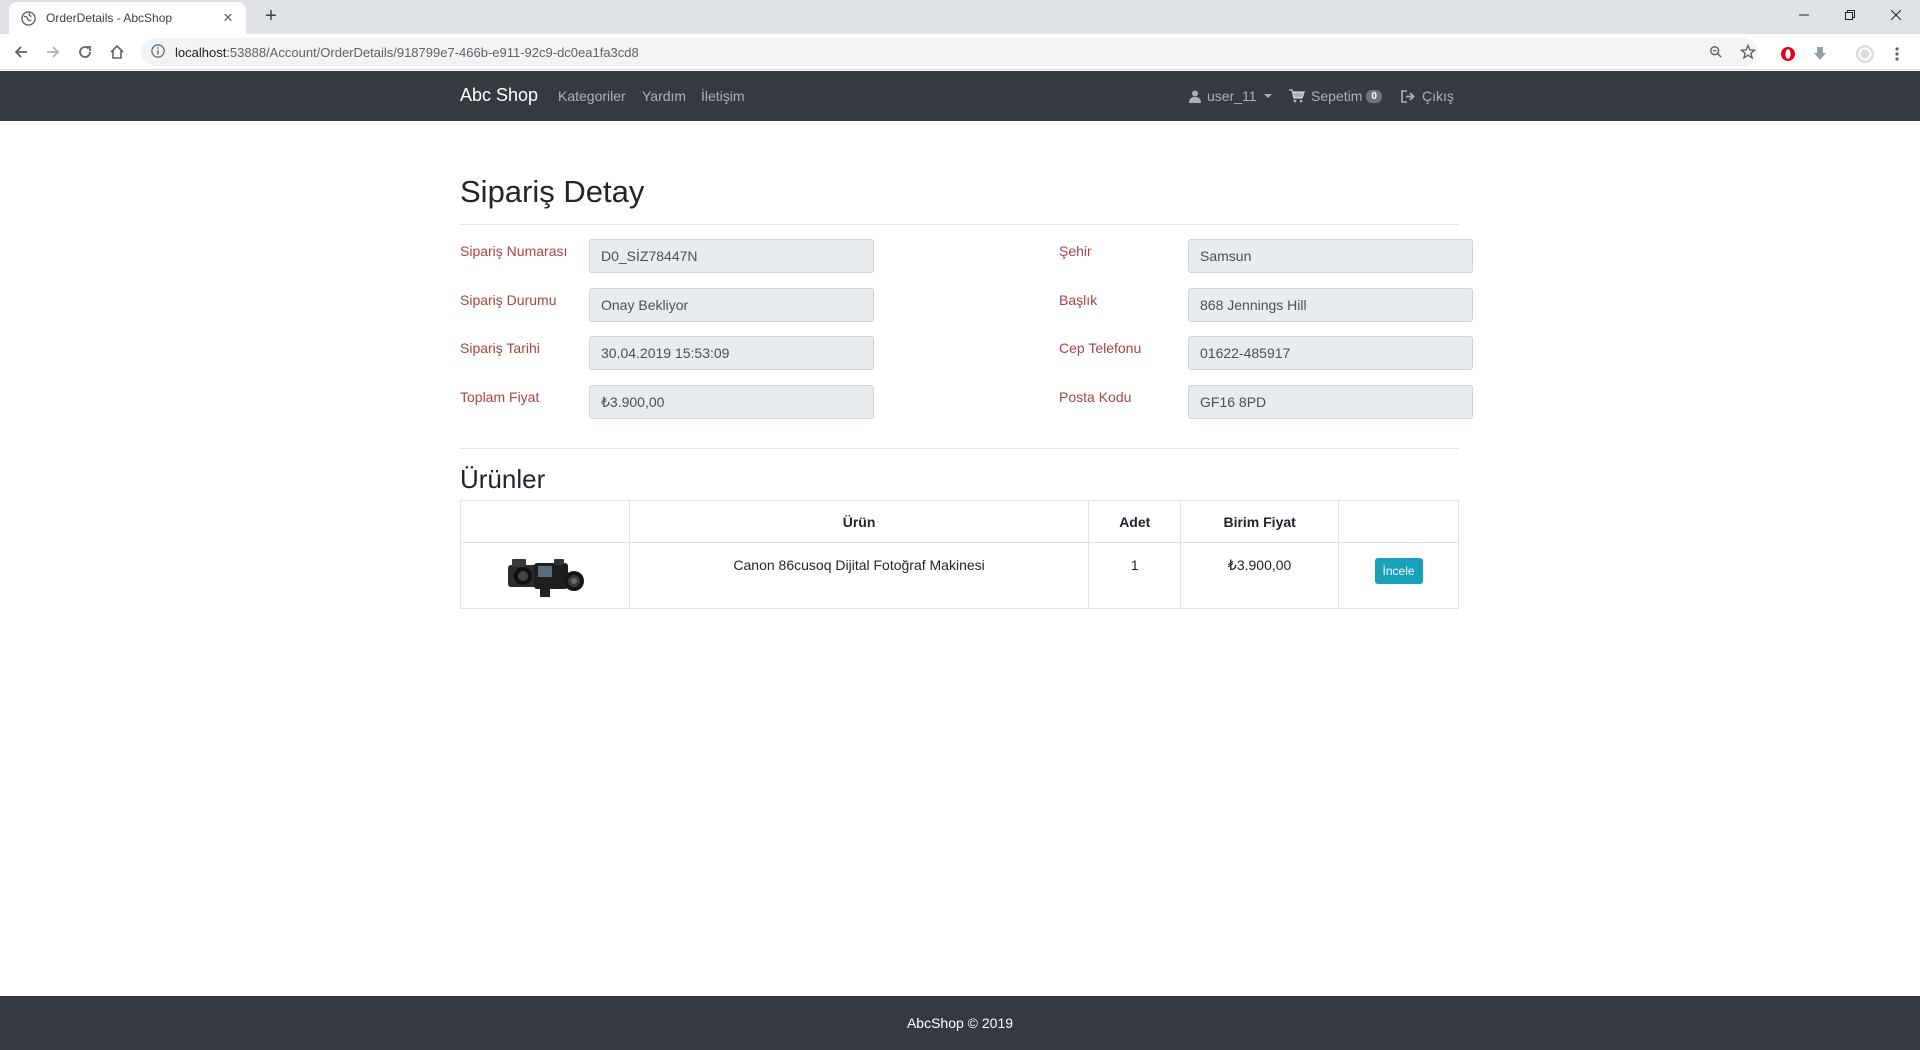 This screenshot has height=1050, width=1920. I want to click on column-header-product: Ürün, so click(859, 521).